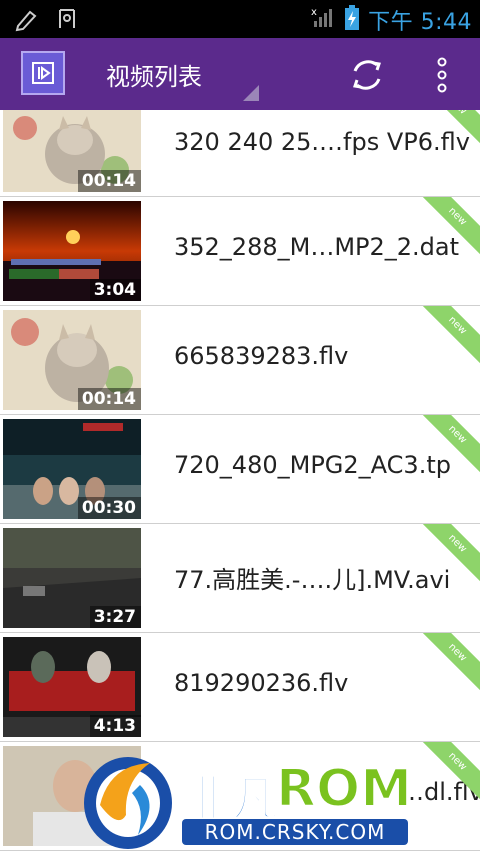 The image size is (480, 854). Describe the element at coordinates (420, 22) in the screenshot. I see `status-clock: 下午 5:44` at that location.